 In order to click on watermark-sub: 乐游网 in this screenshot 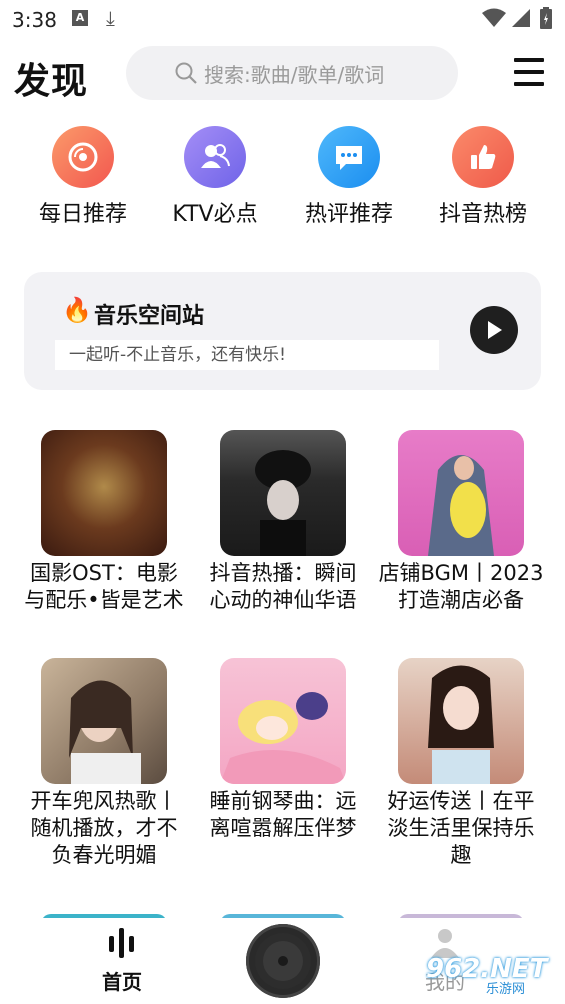, I will do `click(506, 989)`.